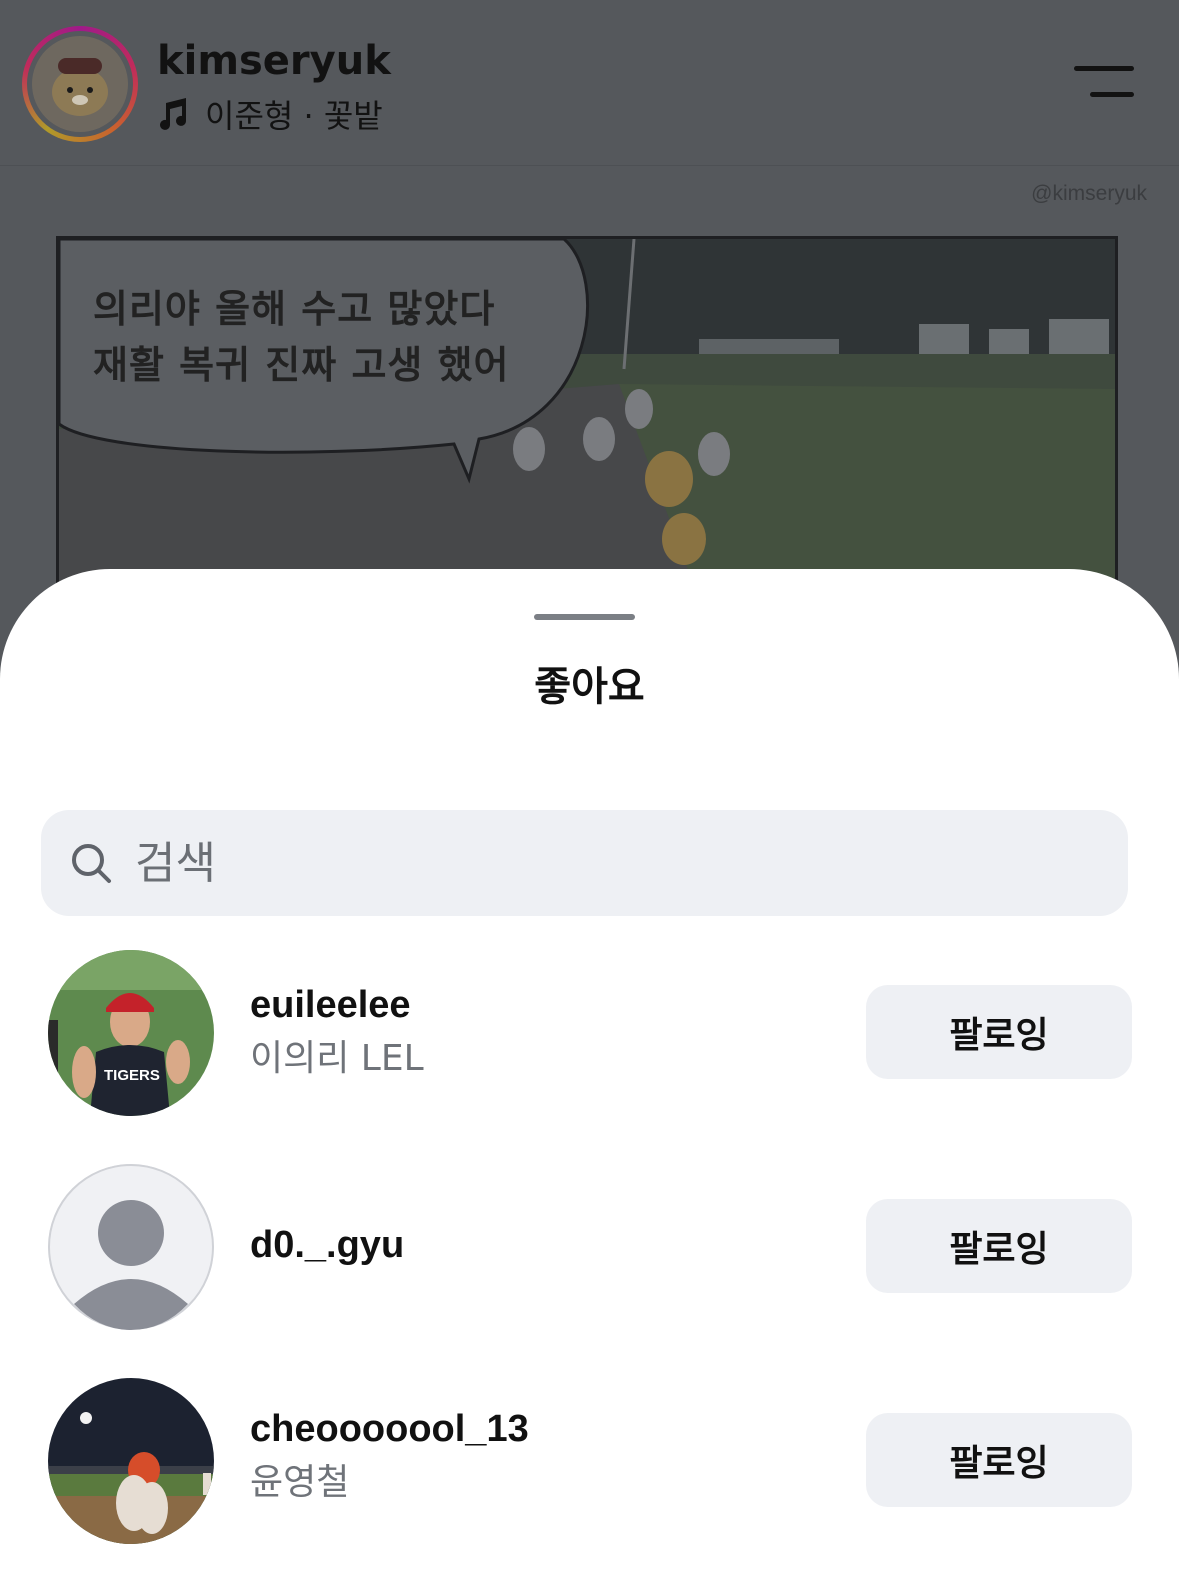 This screenshot has height=1582, width=1179. Describe the element at coordinates (615, 863) in the screenshot. I see `search-input` at that location.